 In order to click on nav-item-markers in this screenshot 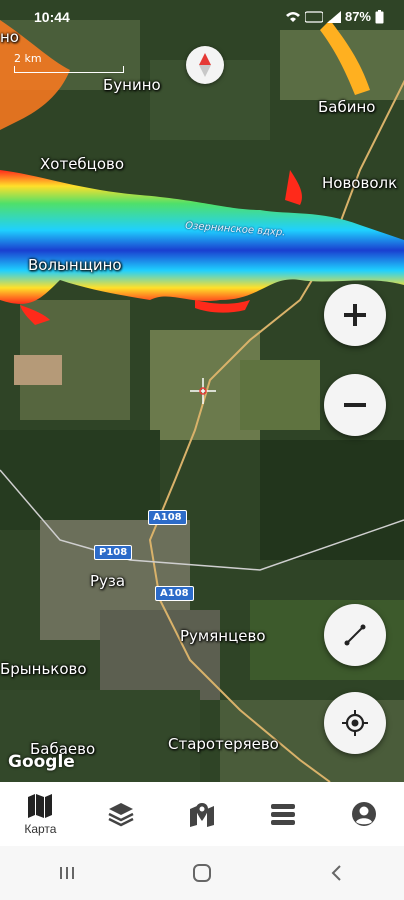, I will do `click(202, 814)`.